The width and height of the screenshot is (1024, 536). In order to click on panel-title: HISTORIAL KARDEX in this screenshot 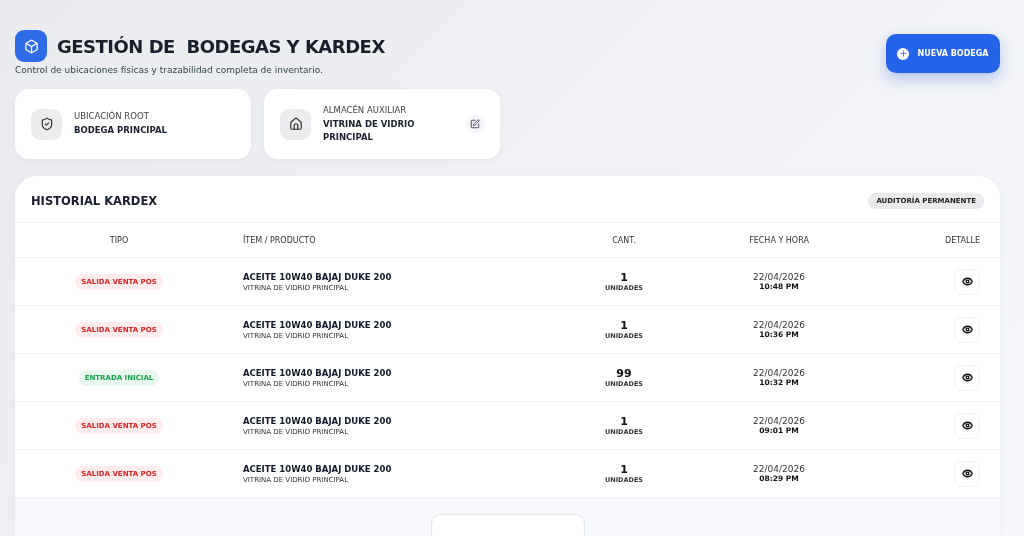, I will do `click(94, 201)`.